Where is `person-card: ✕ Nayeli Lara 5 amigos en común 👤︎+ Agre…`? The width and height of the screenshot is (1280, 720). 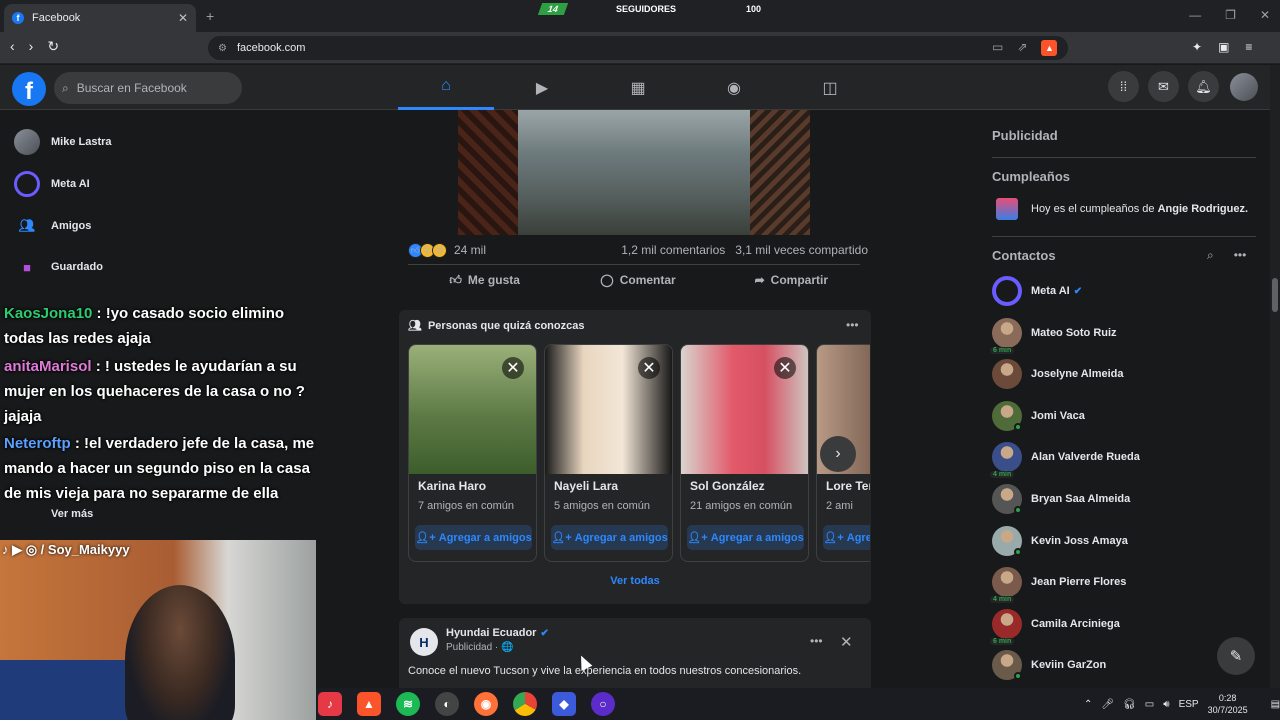 person-card: ✕ Nayeli Lara 5 amigos en común 👤︎+ Agre… is located at coordinates (608, 453).